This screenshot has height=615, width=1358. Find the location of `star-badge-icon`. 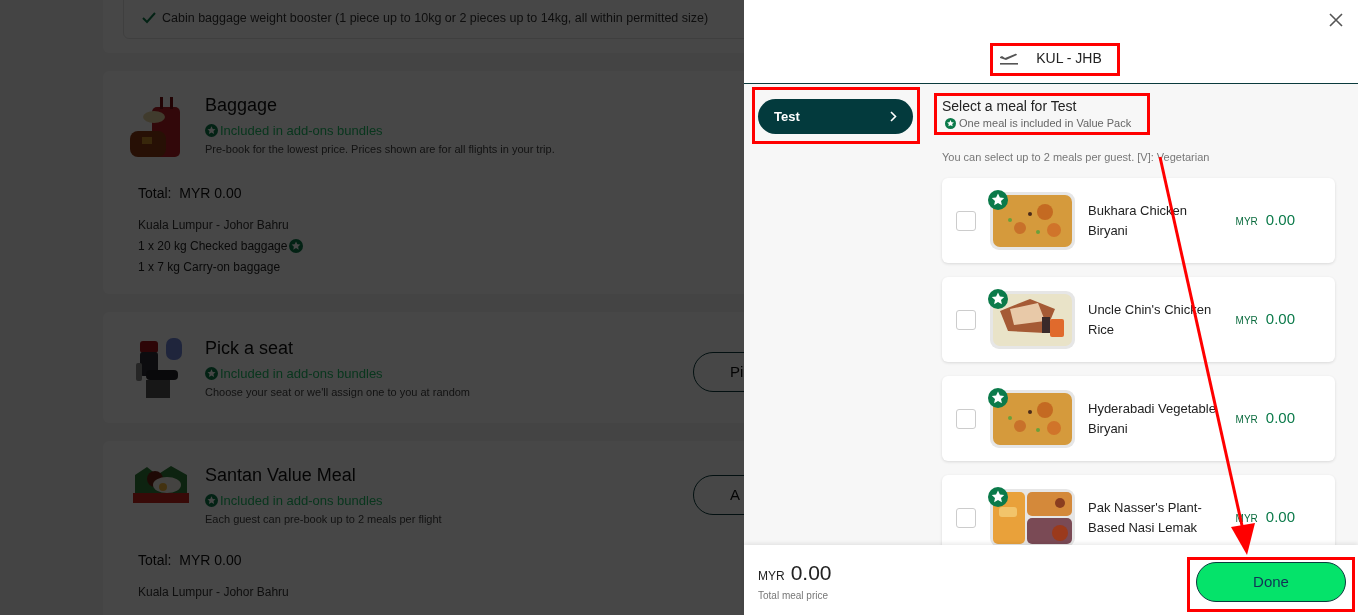

star-badge-icon is located at coordinates (950, 123).